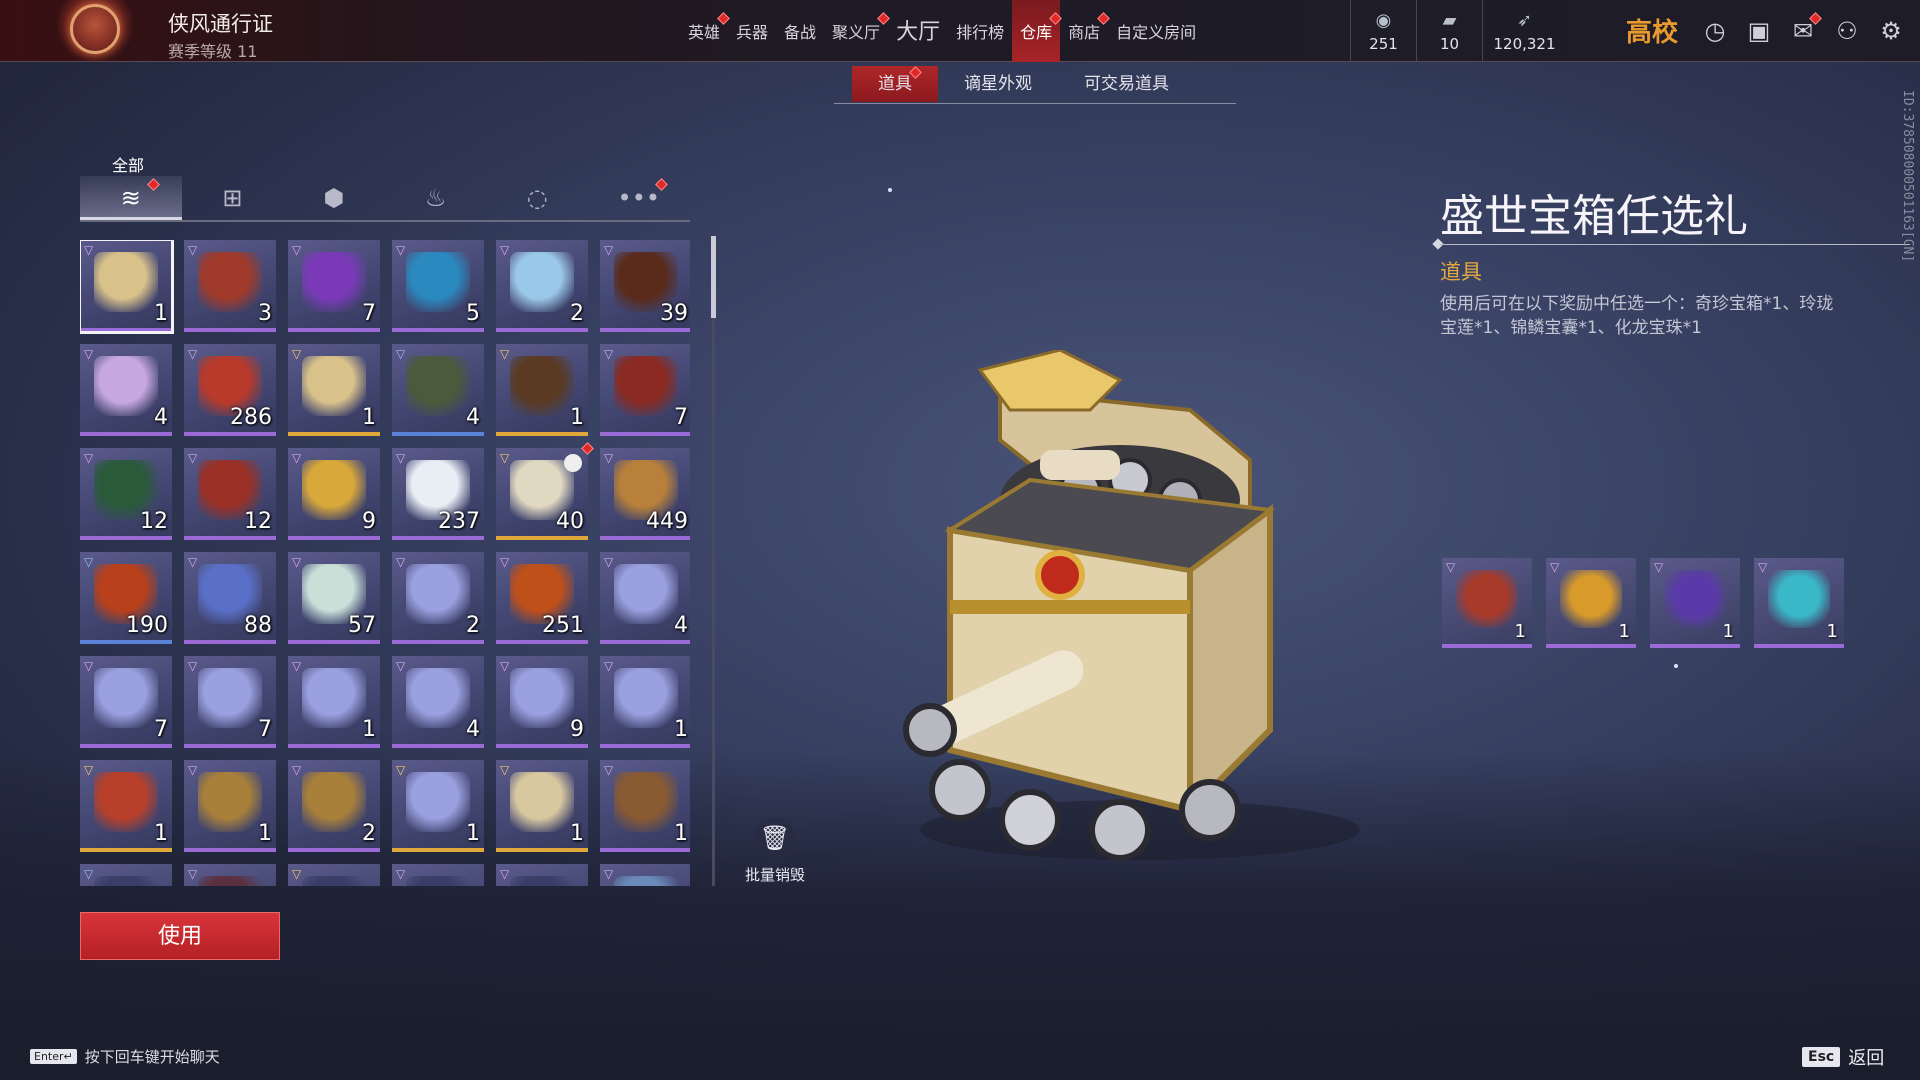  What do you see at coordinates (895, 84) in the screenshot?
I see `subtab-0: 道具` at bounding box center [895, 84].